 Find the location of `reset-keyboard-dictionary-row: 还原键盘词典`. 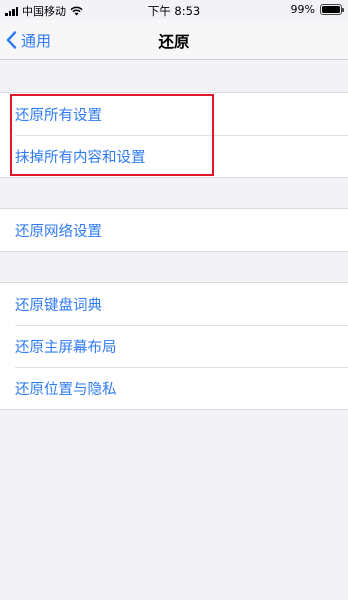

reset-keyboard-dictionary-row: 还原键盘词典 is located at coordinates (174, 304).